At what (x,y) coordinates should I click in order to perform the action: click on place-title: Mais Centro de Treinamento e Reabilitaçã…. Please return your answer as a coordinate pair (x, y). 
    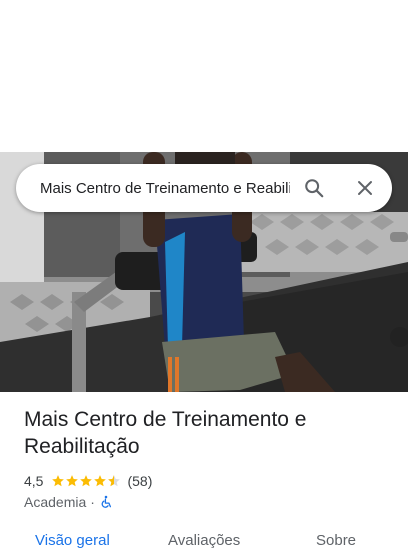
    Looking at the image, I should click on (165, 433).